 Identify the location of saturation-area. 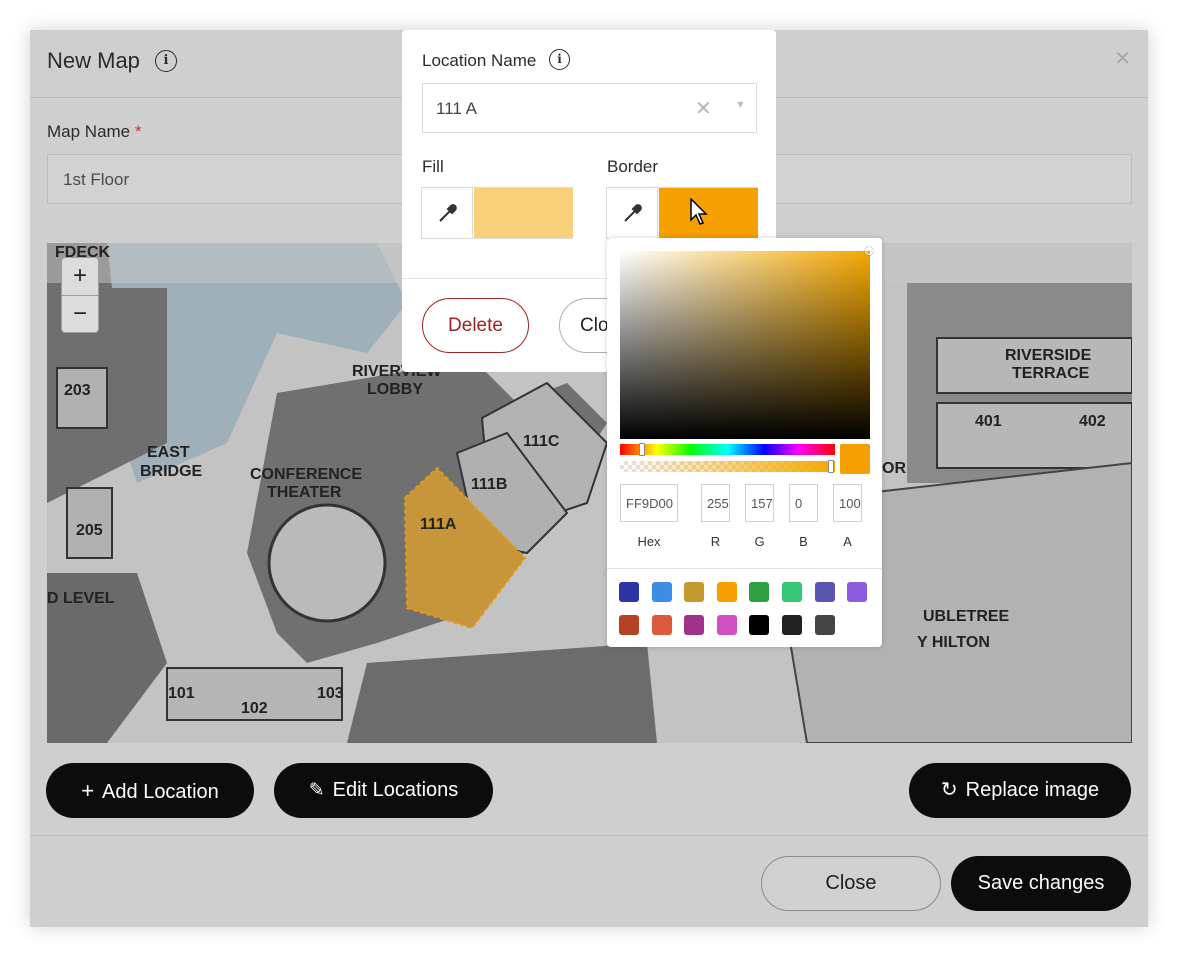
(745, 345).